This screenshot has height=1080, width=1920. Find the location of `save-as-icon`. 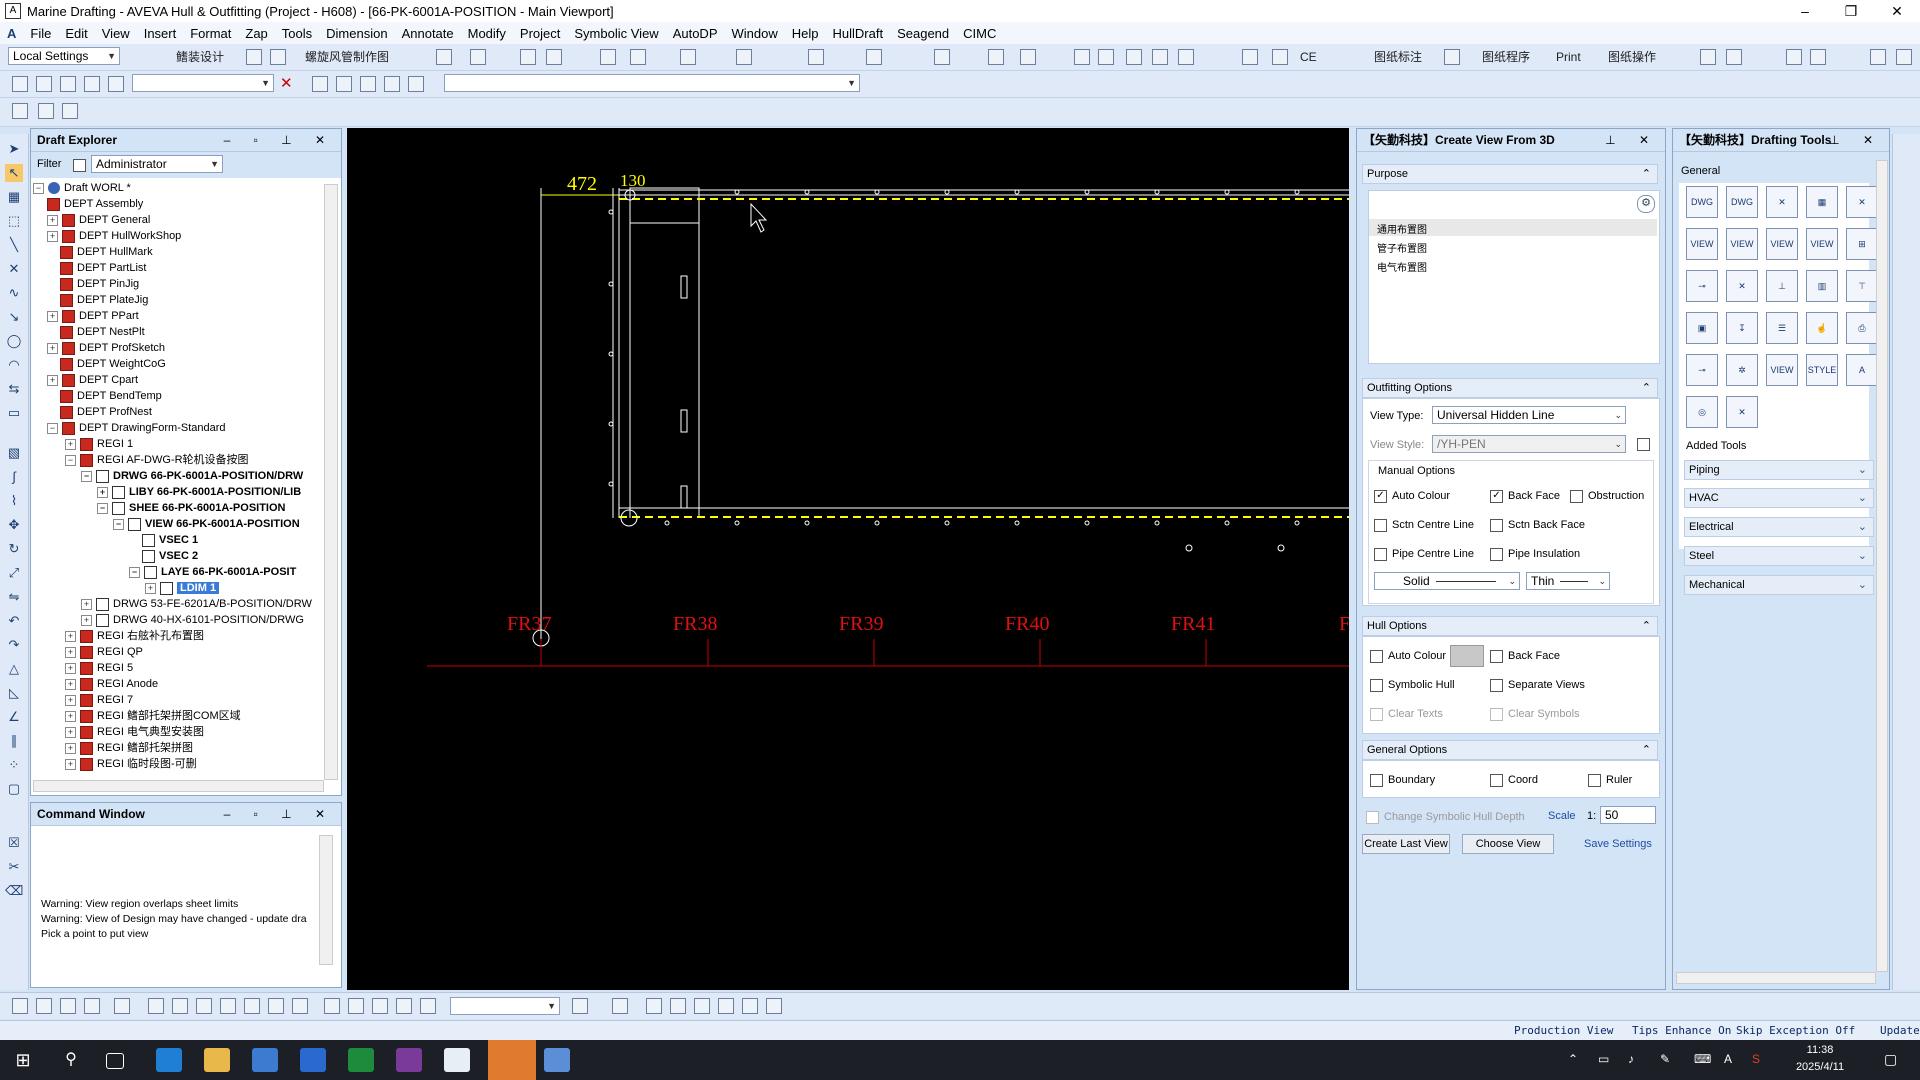

save-as-icon is located at coordinates (92, 84).